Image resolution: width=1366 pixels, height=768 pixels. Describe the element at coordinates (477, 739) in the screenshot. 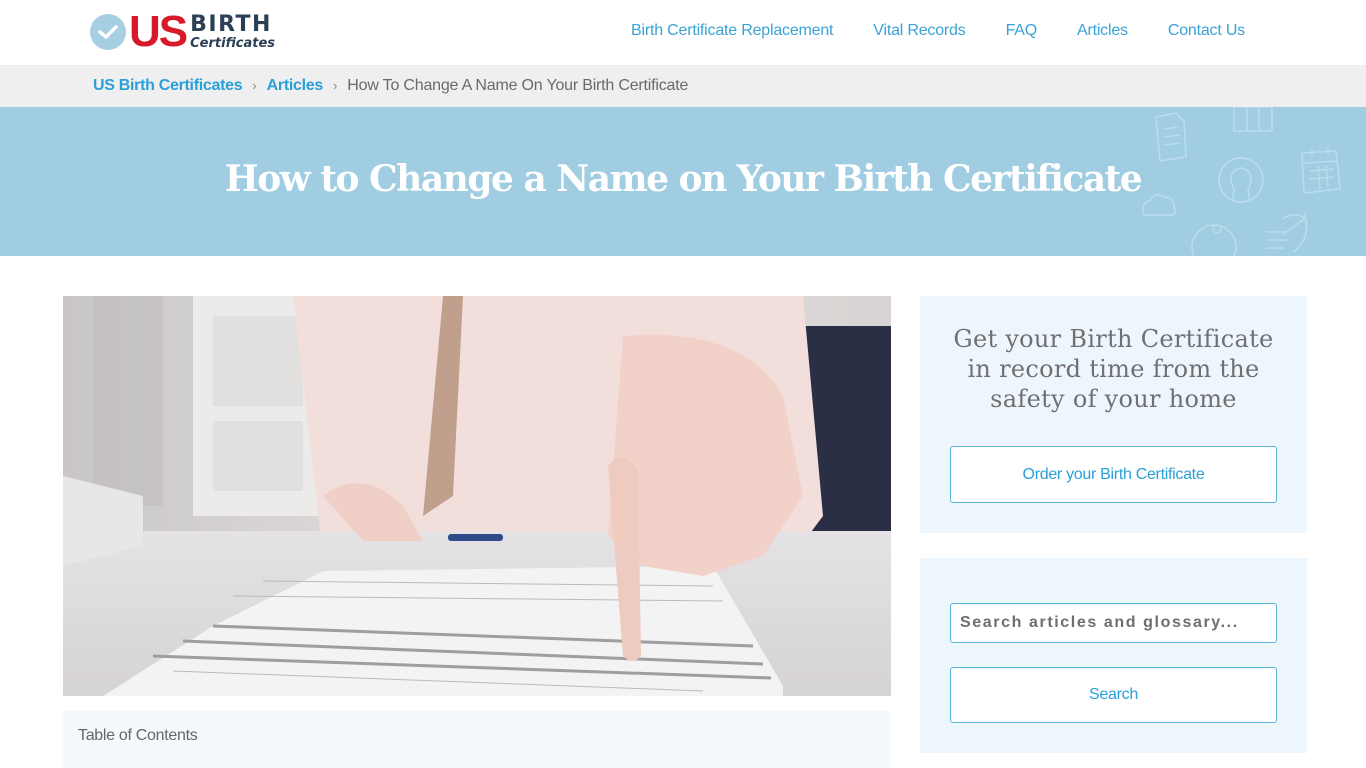

I see `table-of-contents: Table of Contents` at that location.